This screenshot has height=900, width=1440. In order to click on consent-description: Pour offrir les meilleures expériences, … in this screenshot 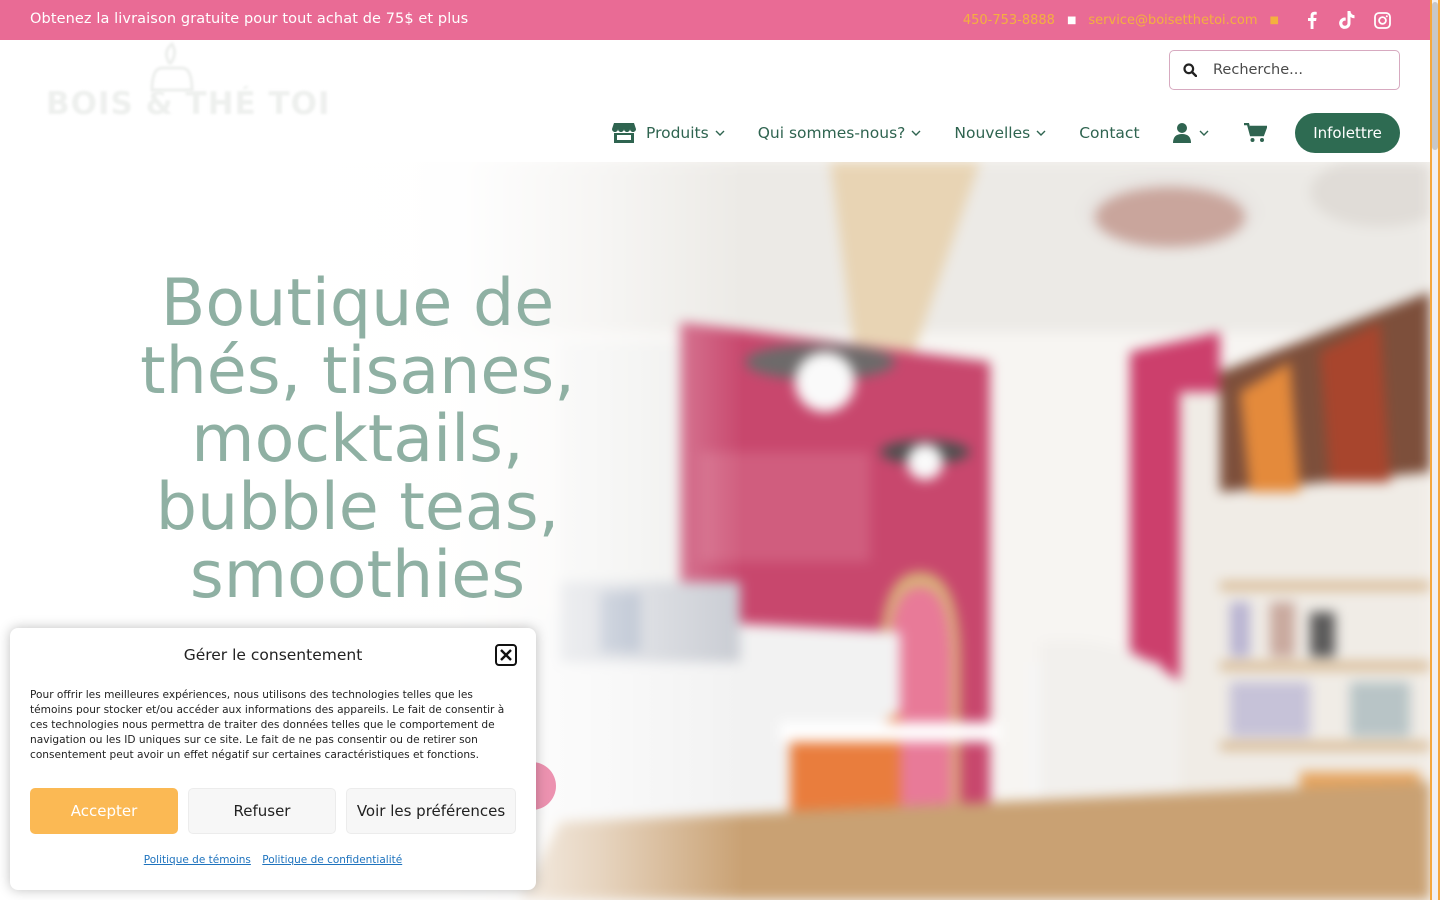, I will do `click(267, 725)`.